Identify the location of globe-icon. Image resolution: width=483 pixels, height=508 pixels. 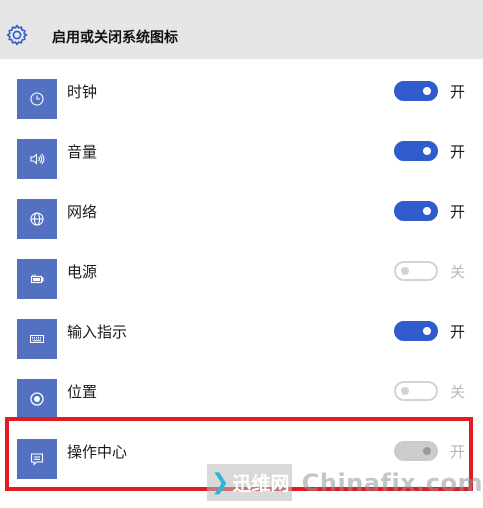
(37, 219).